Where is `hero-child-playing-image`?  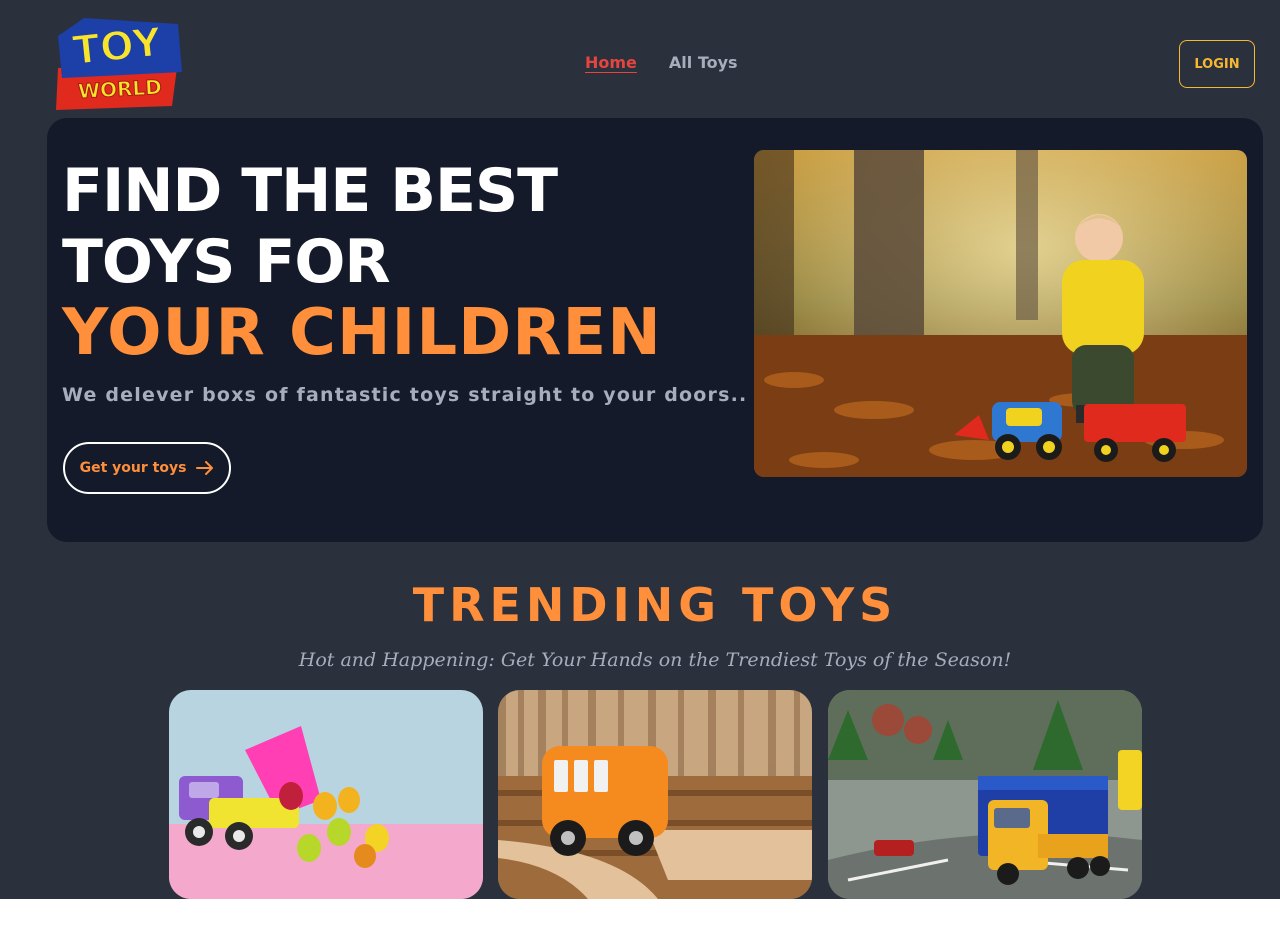 hero-child-playing-image is located at coordinates (1000, 313).